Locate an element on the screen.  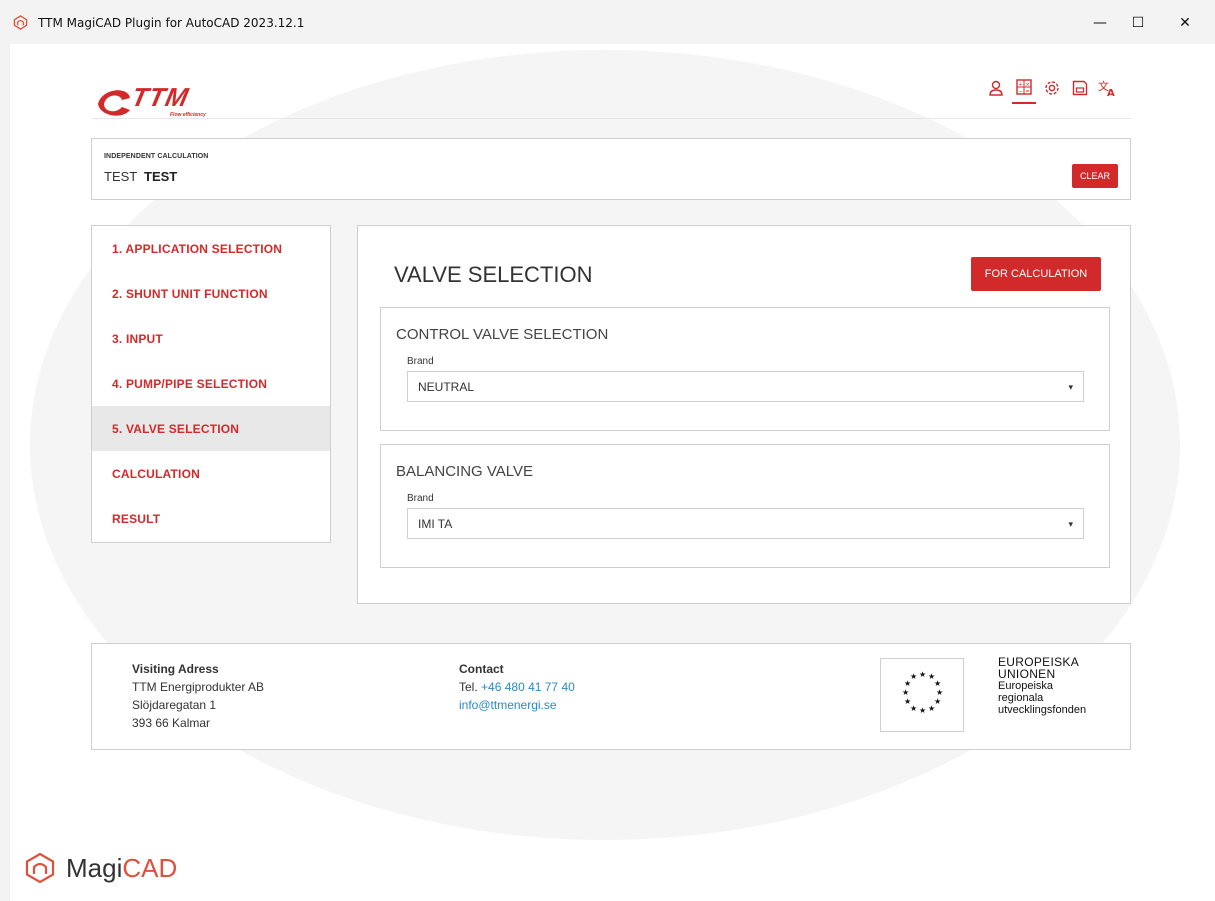
visiting-address-line: Slöjdaregatan 1 is located at coordinates (174, 705).